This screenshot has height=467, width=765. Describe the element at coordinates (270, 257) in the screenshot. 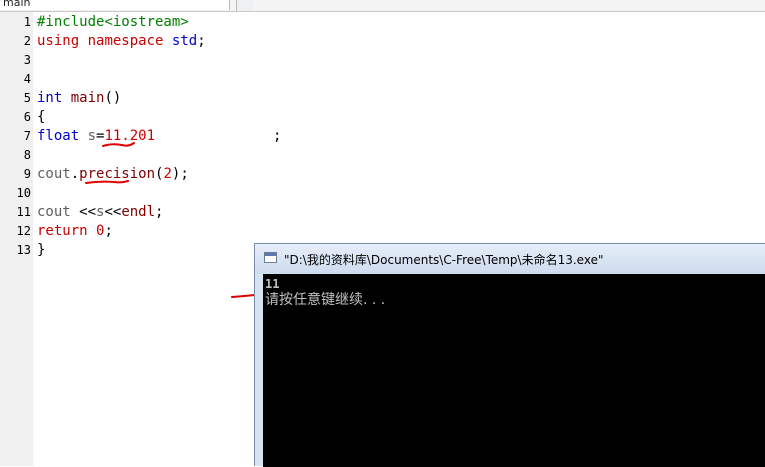

I see `console-app-icon` at that location.